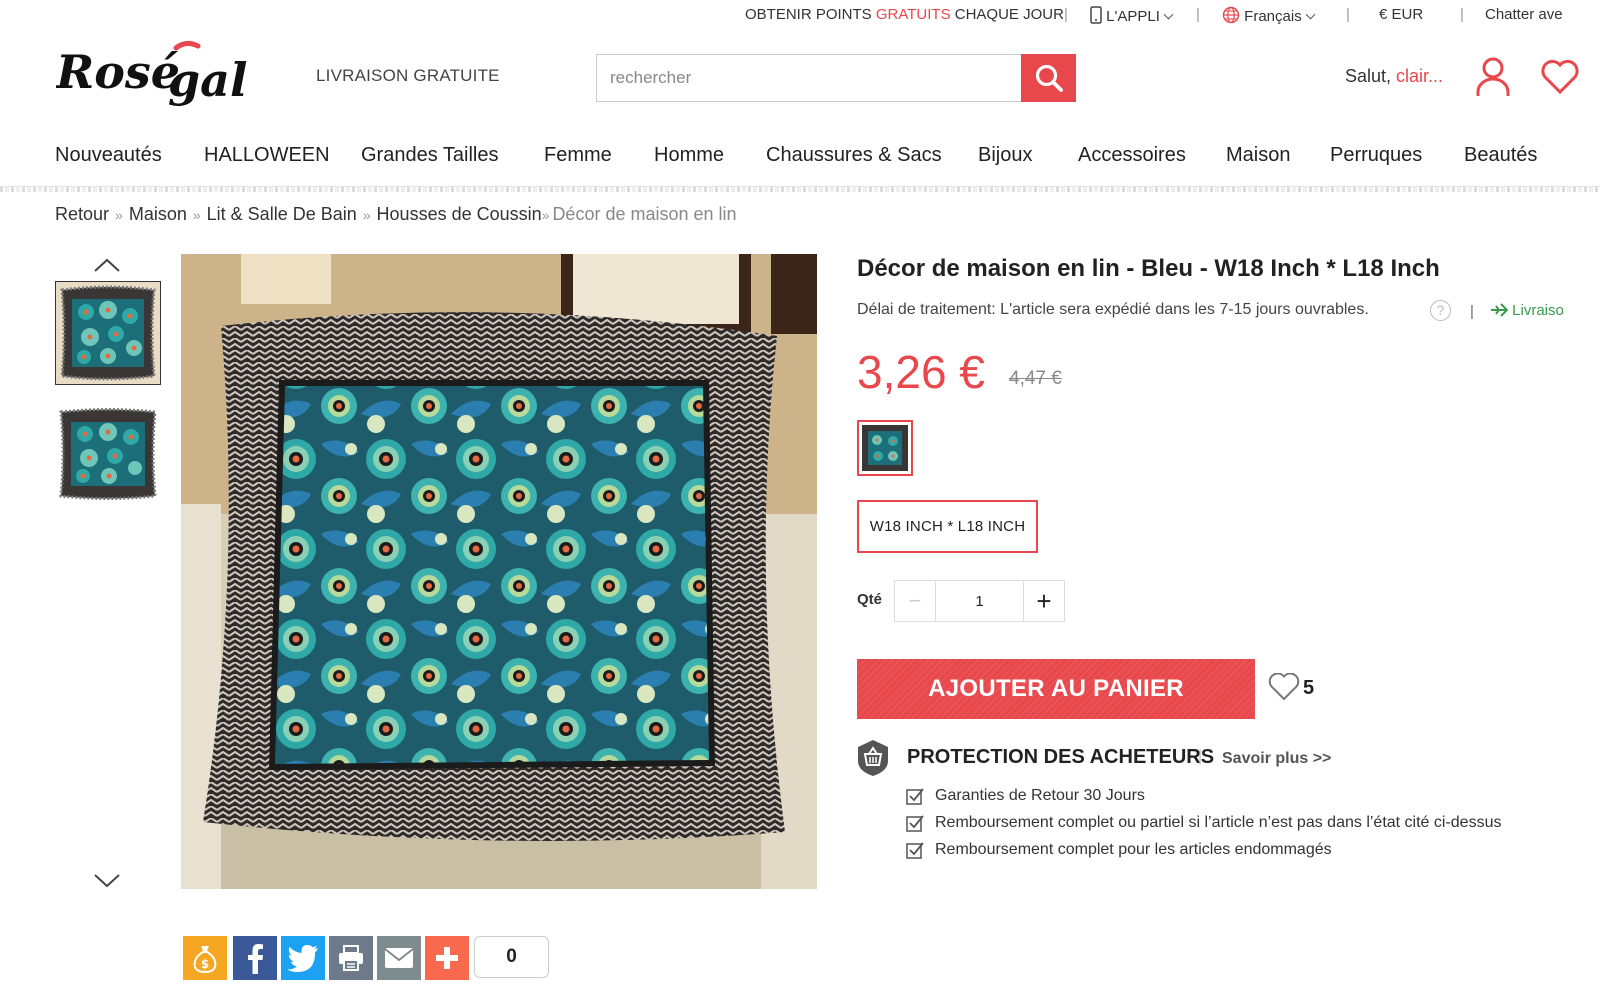  Describe the element at coordinates (1371, 76) in the screenshot. I see `greeting-text: Salut,` at that location.